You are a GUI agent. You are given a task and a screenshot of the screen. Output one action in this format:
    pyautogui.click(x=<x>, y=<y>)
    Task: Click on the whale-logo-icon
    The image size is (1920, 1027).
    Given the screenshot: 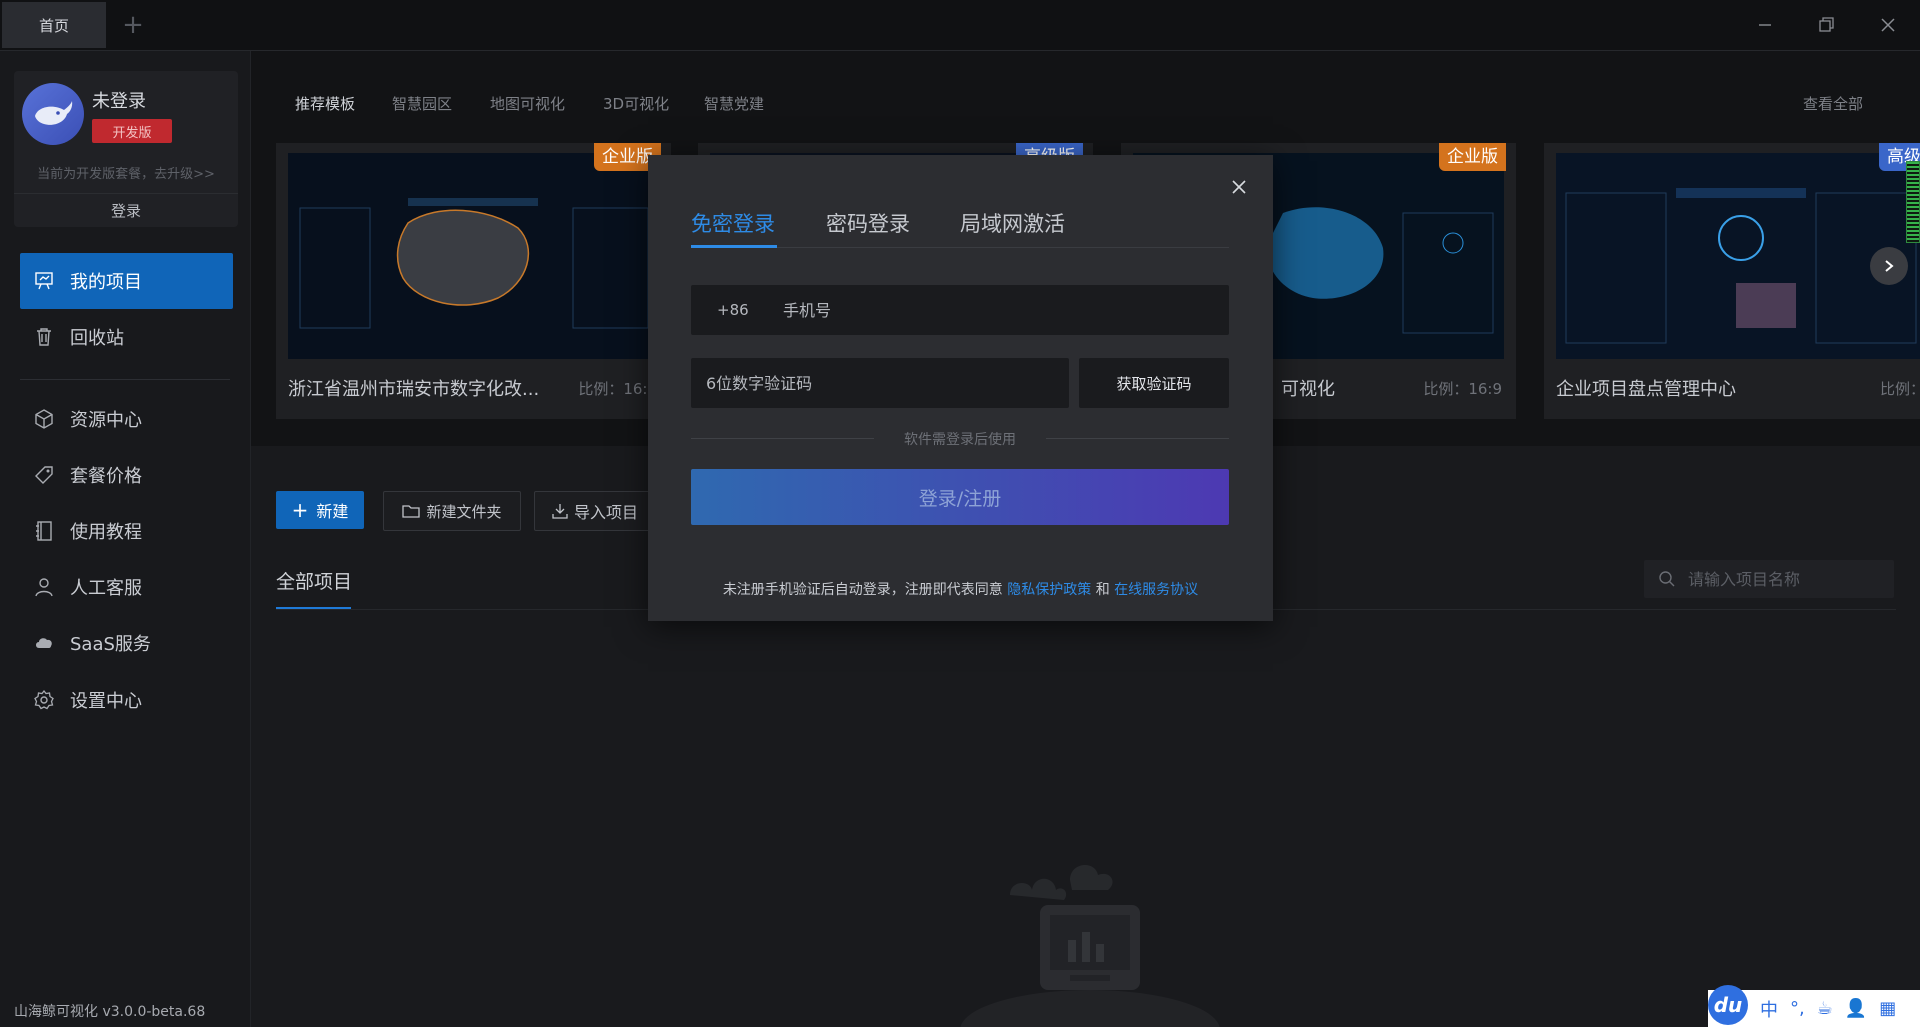 What is the action you would take?
    pyautogui.click(x=54, y=113)
    